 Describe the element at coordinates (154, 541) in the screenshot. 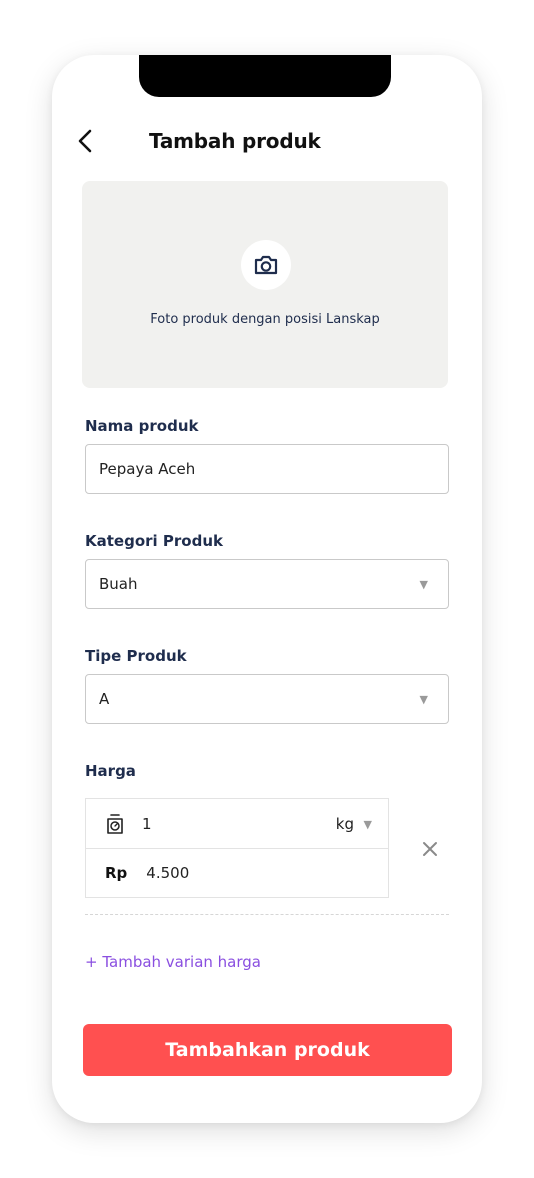

I see `kategori-produk-label: Kategori Produk` at that location.